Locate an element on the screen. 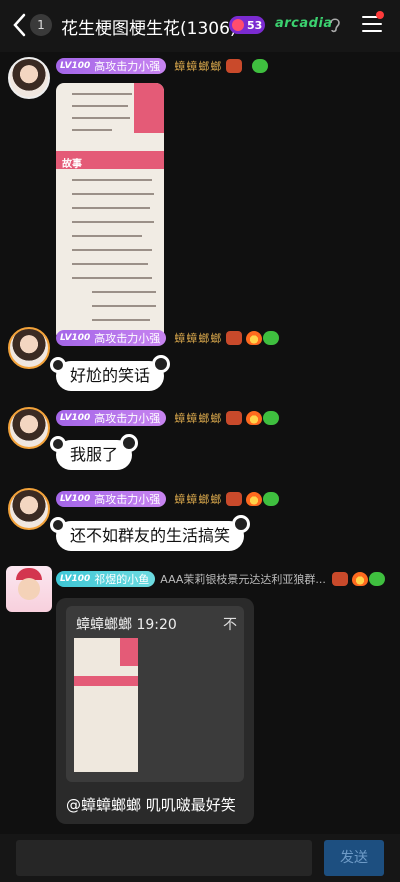 This screenshot has width=400, height=882. composer-bar: 发送 is located at coordinates (200, 858).